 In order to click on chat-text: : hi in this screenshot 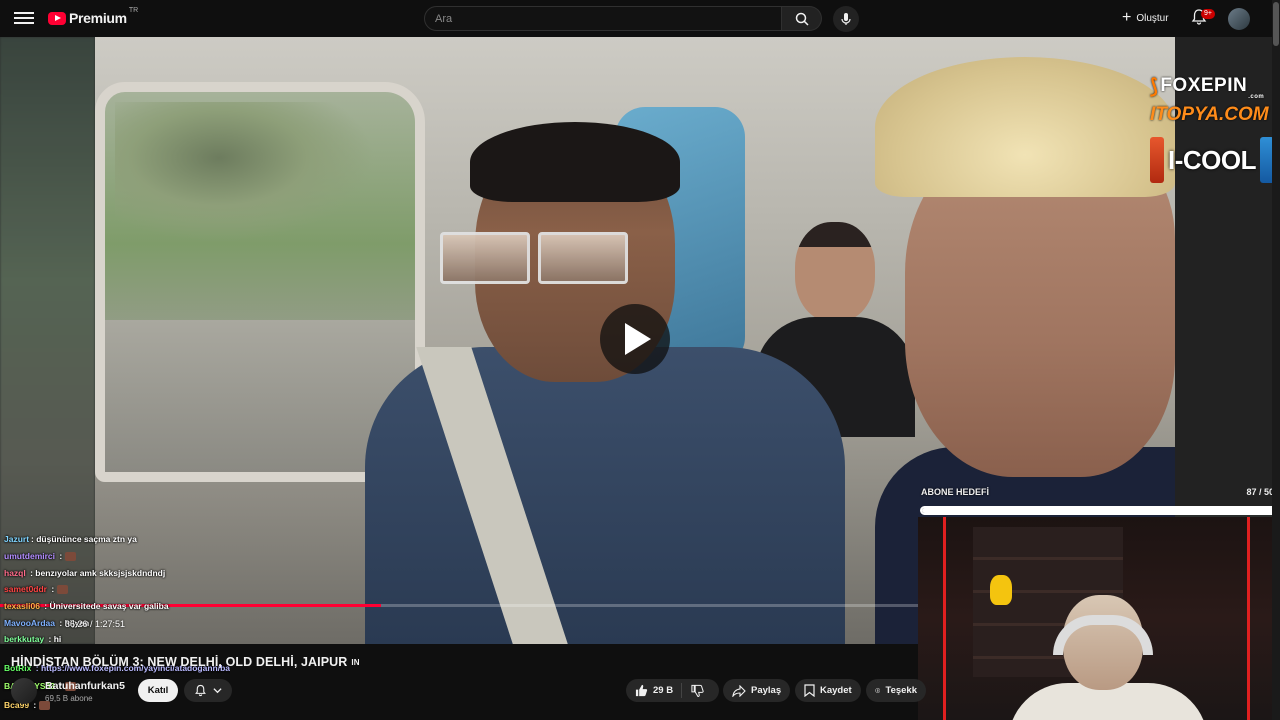, I will do `click(54, 639)`.